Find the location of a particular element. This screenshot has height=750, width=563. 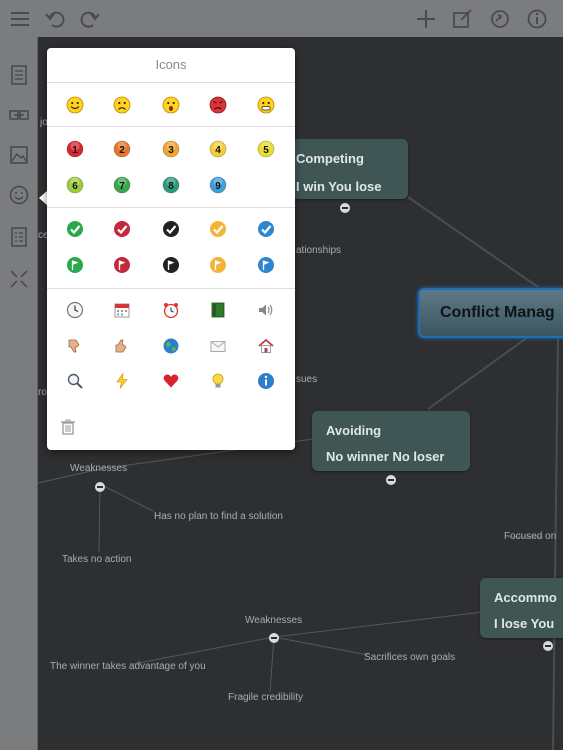

label-no-plan: Has no plan to find a solution is located at coordinates (218, 516).